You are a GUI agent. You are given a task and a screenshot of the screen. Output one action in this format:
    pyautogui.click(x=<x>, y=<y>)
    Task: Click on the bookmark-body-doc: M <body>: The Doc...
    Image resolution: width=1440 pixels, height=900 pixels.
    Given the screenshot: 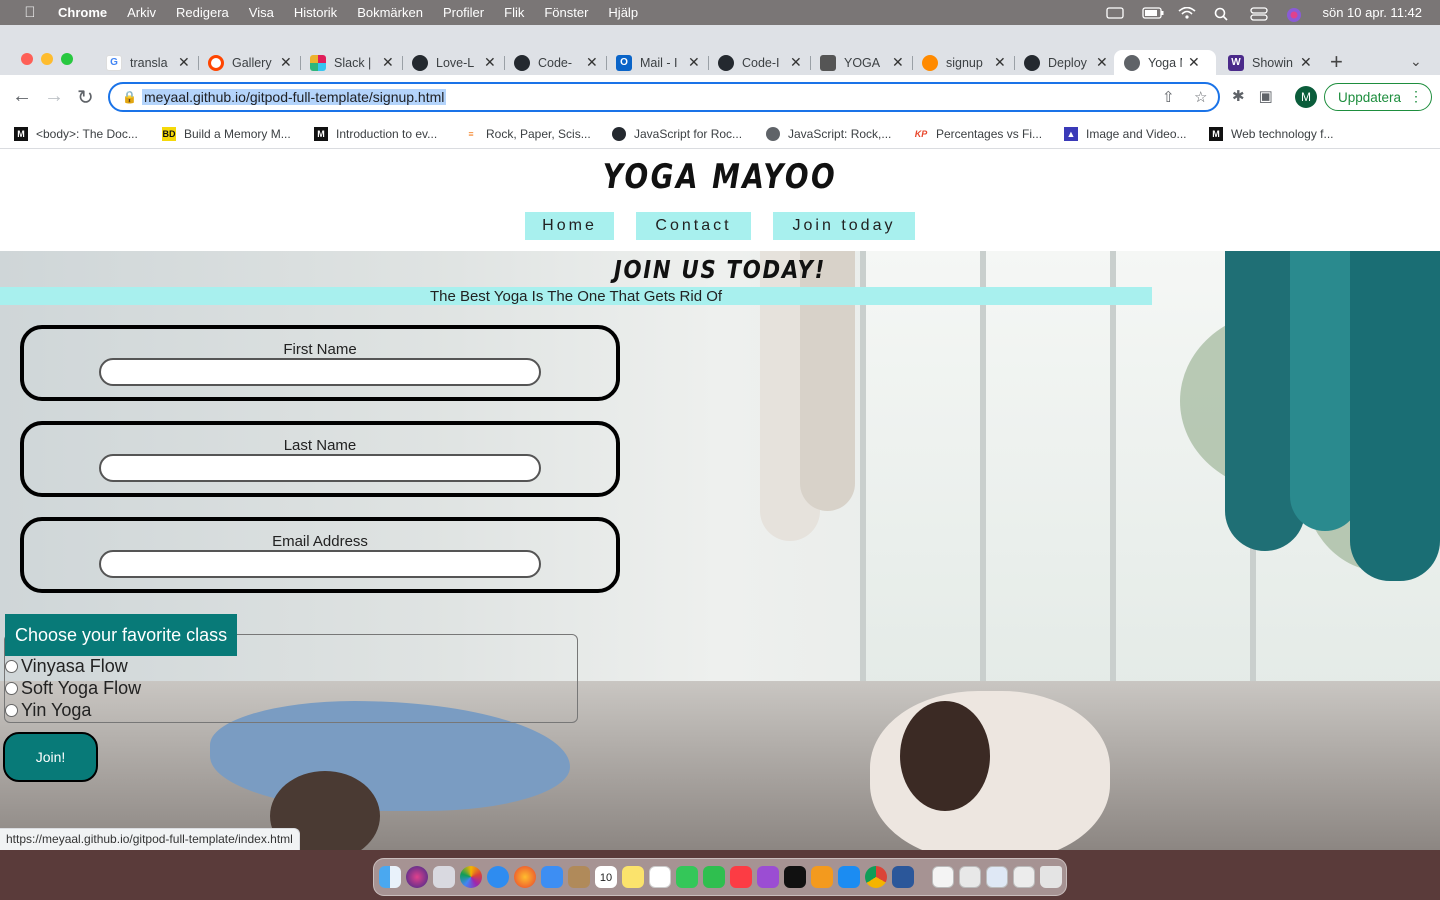 What is the action you would take?
    pyautogui.click(x=76, y=134)
    